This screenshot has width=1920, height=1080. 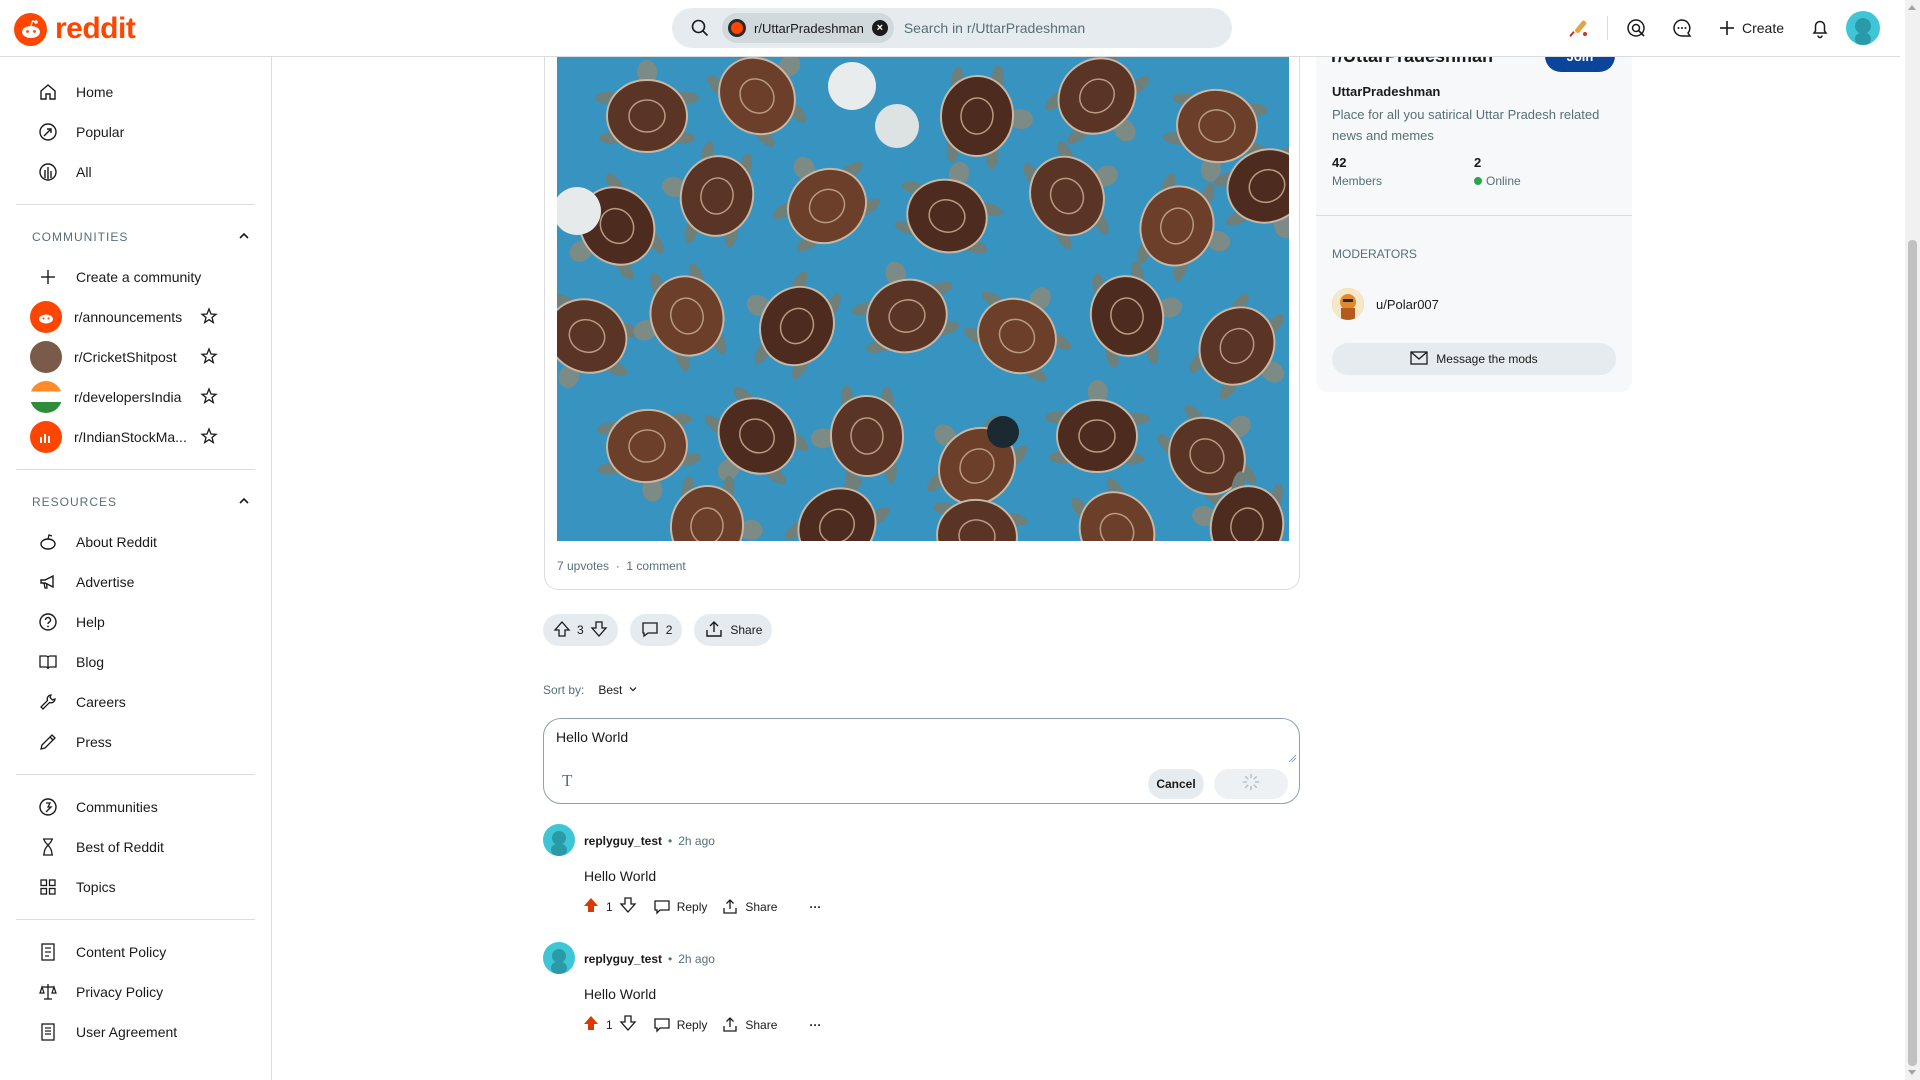 I want to click on cricket-bat-icon, so click(x=1579, y=28).